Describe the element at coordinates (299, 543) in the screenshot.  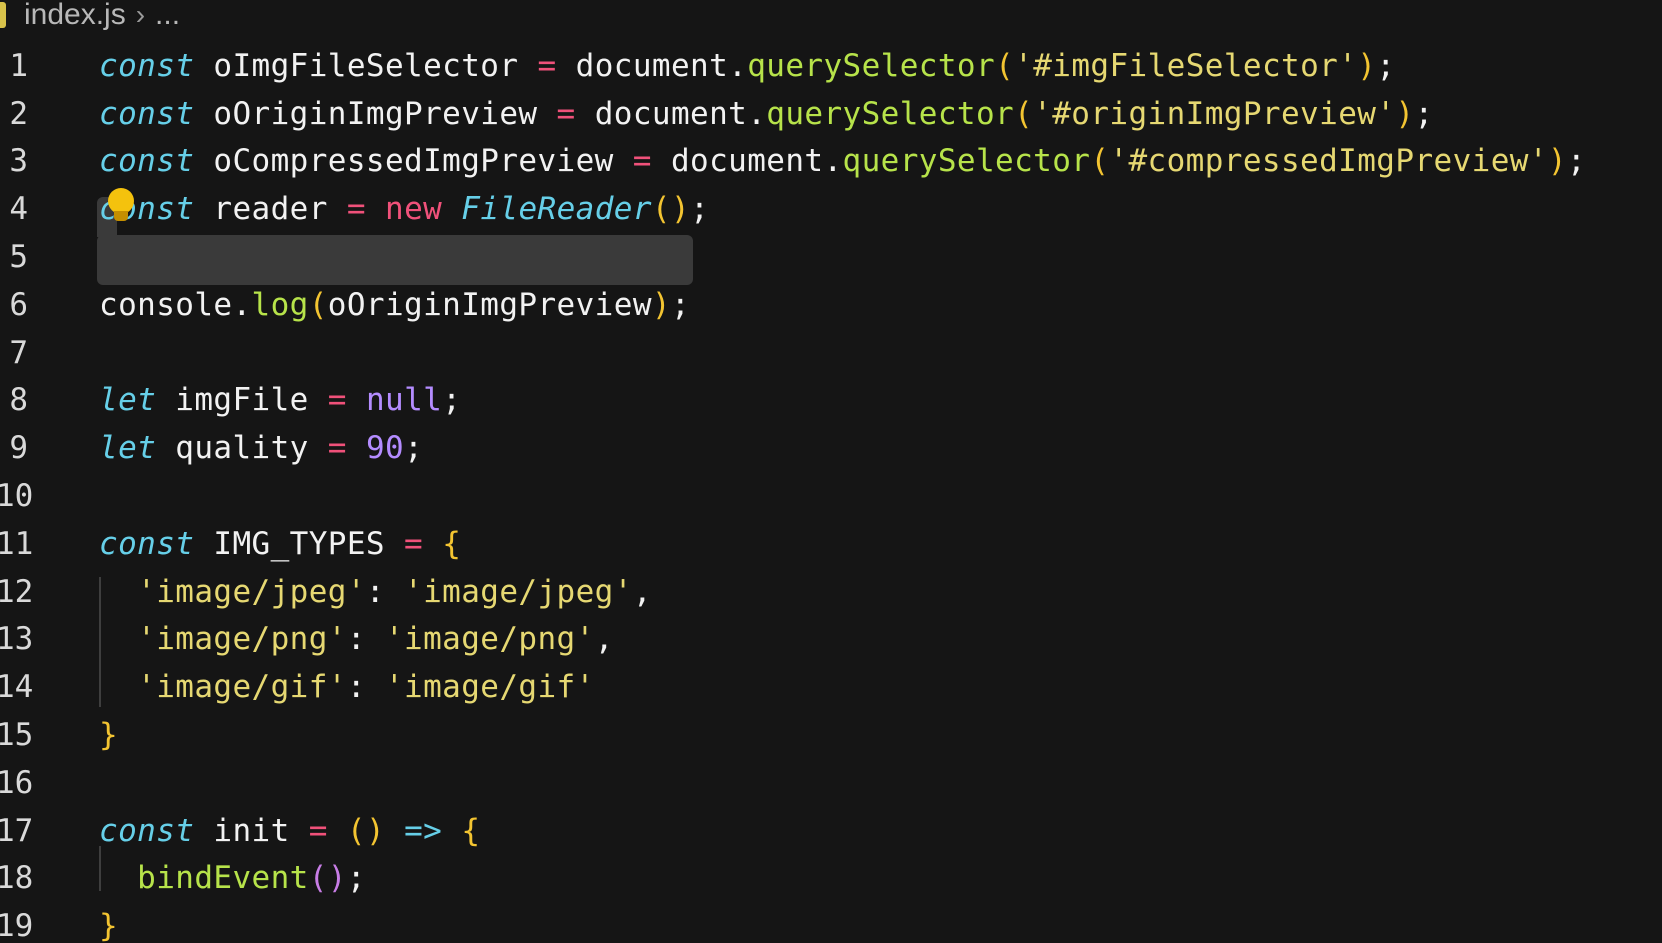
I see `code-token: IMG_TYPES` at that location.